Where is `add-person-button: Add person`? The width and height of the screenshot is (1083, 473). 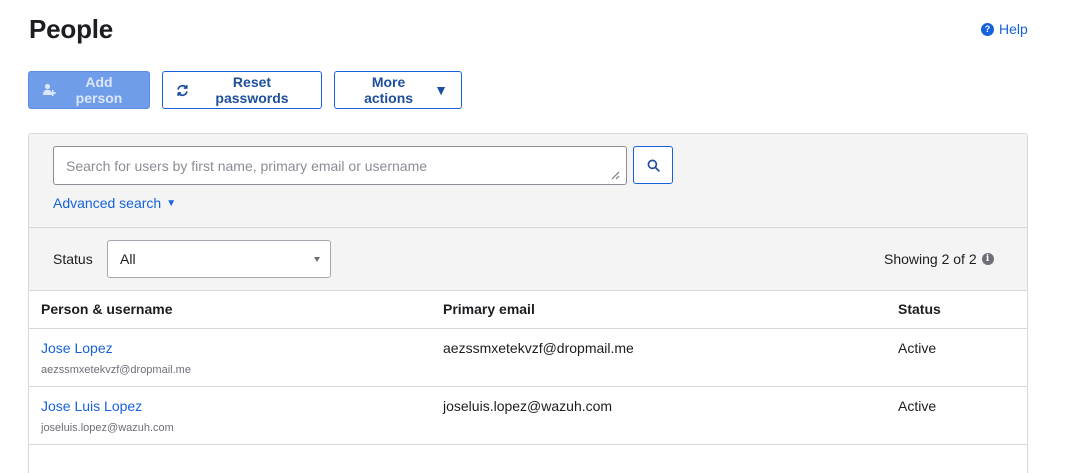
add-person-button: Add person is located at coordinates (89, 90).